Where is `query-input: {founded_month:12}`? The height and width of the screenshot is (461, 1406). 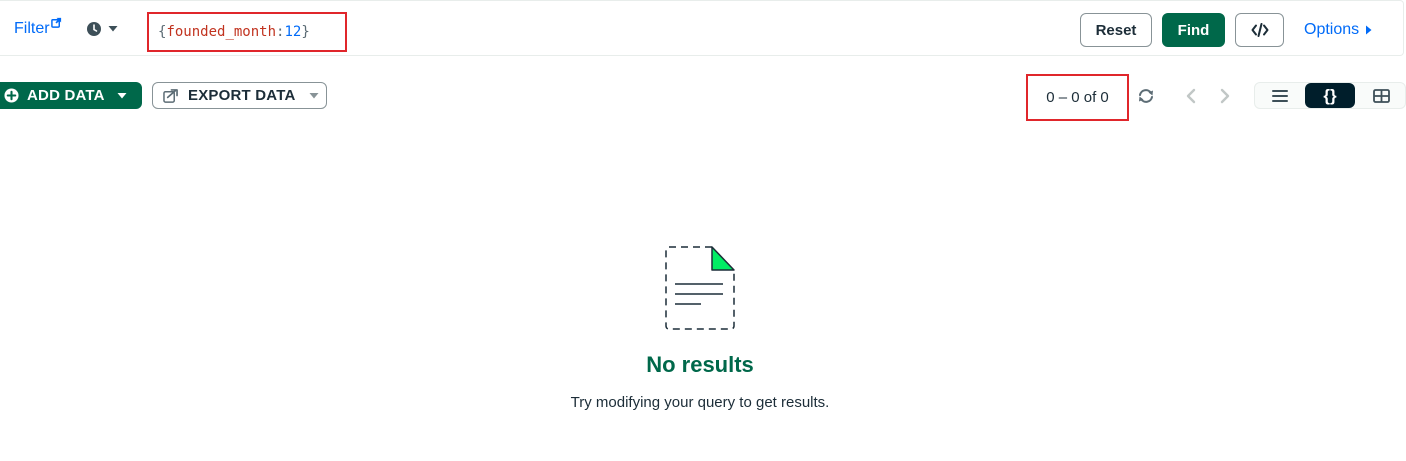 query-input: {founded_month:12} is located at coordinates (247, 32).